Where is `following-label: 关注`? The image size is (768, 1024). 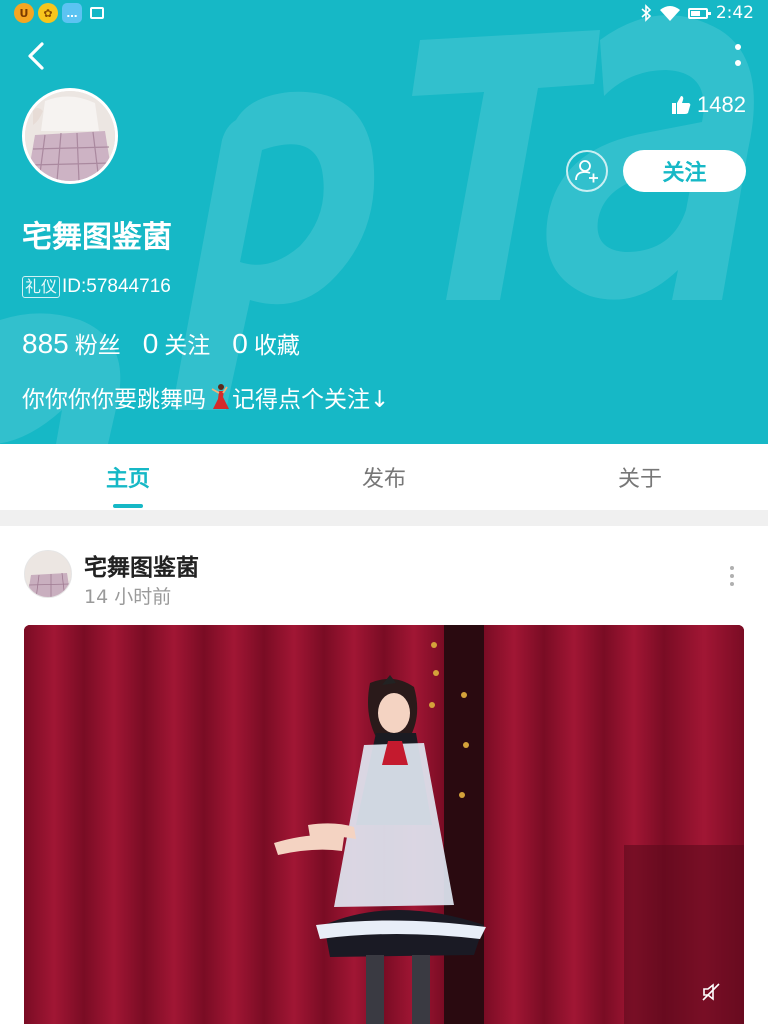
following-label: 关注 is located at coordinates (187, 343).